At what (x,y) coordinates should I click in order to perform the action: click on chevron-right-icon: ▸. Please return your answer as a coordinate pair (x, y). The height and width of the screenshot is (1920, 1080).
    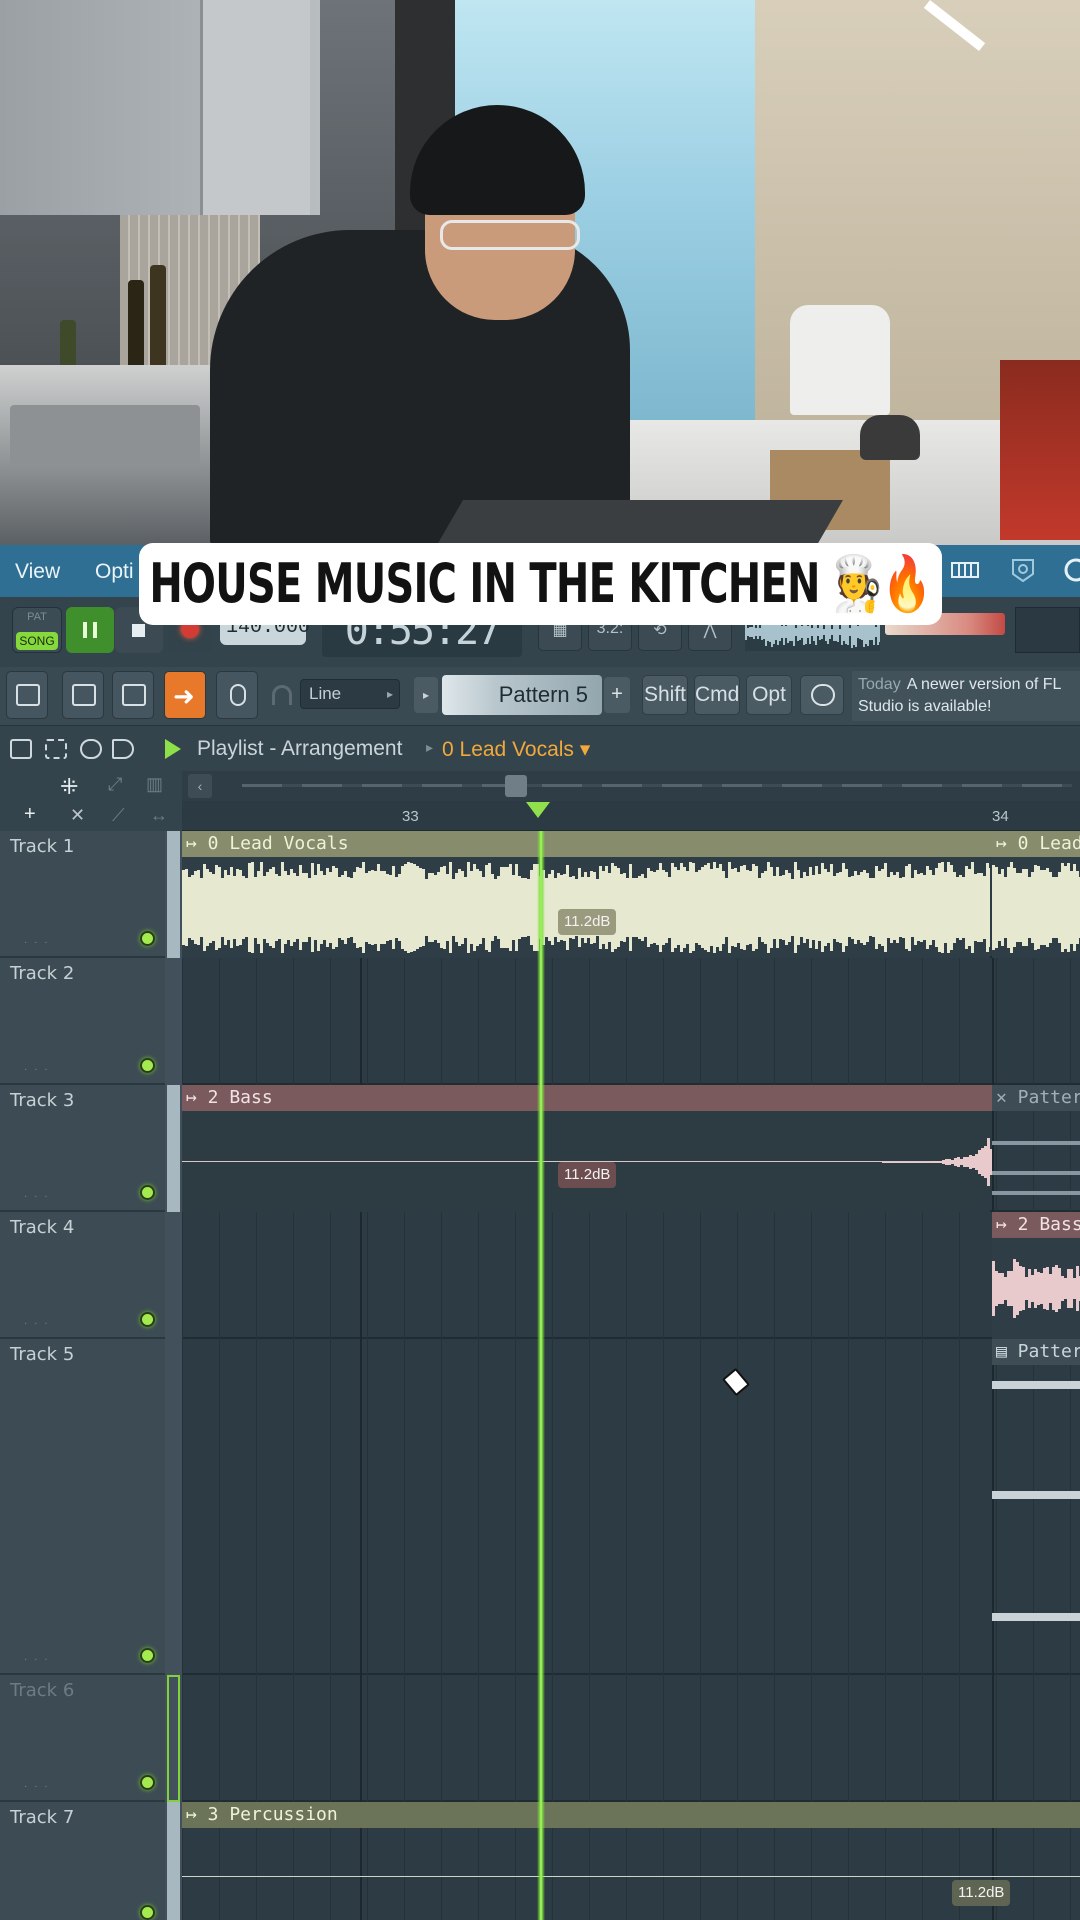
    Looking at the image, I should click on (389, 694).